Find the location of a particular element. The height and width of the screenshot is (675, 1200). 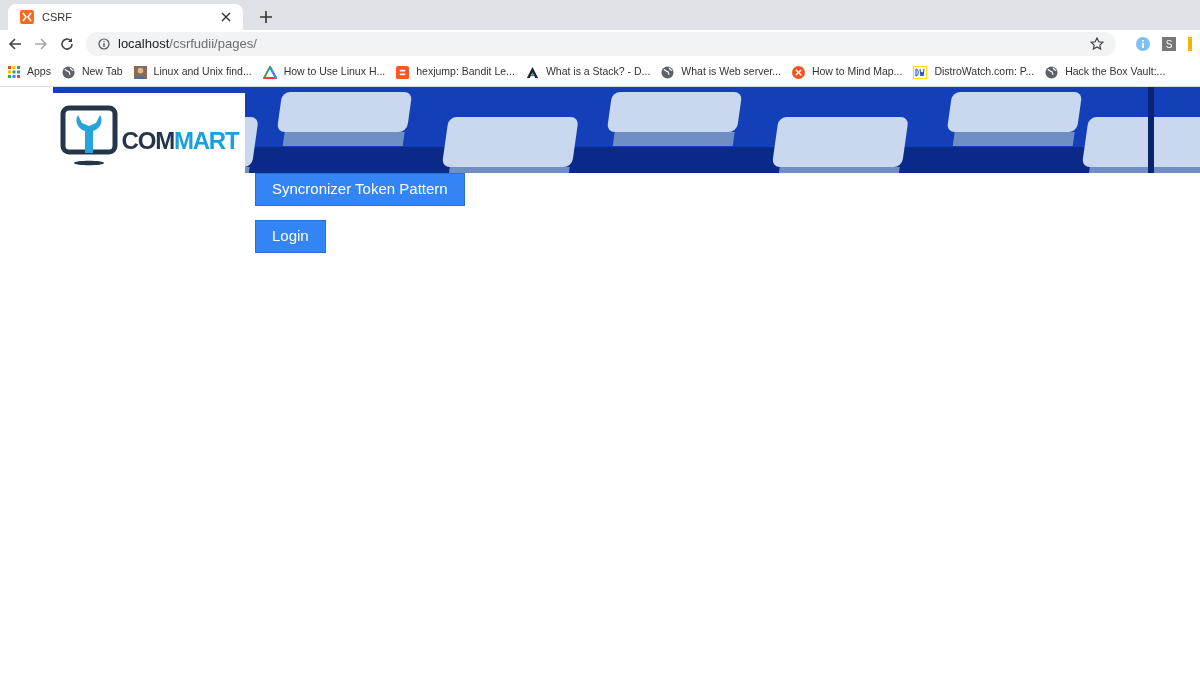

profile-badge: S is located at coordinates (1169, 44).